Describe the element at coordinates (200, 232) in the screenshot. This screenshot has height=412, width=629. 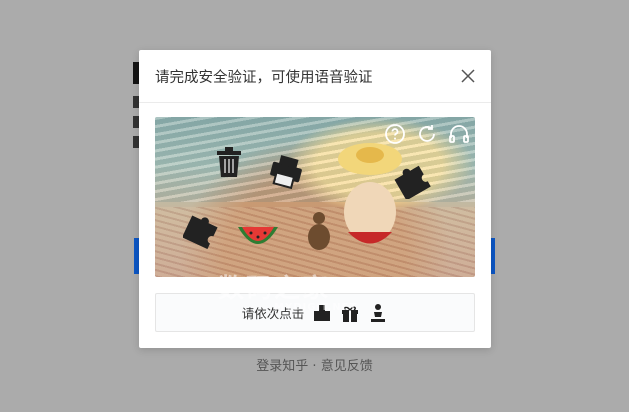
I see `puzzle-icon` at that location.